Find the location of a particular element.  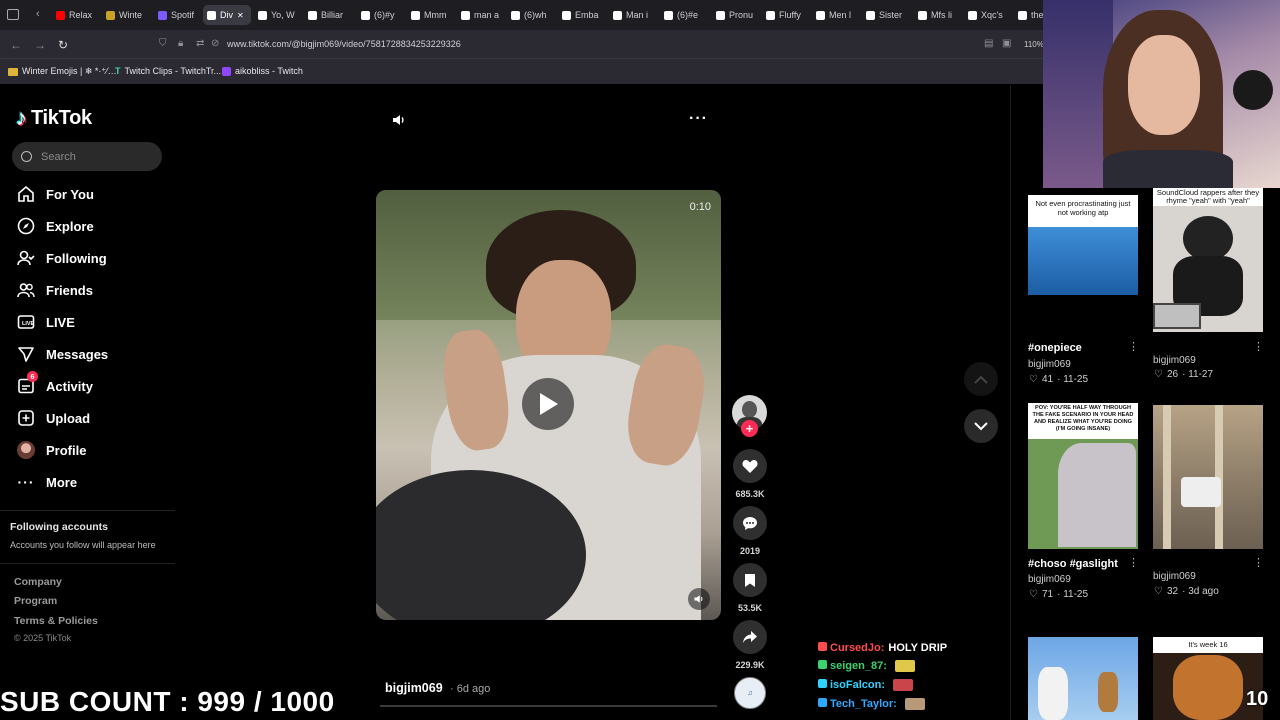

nav-item-for-you: For You is located at coordinates (55, 194).